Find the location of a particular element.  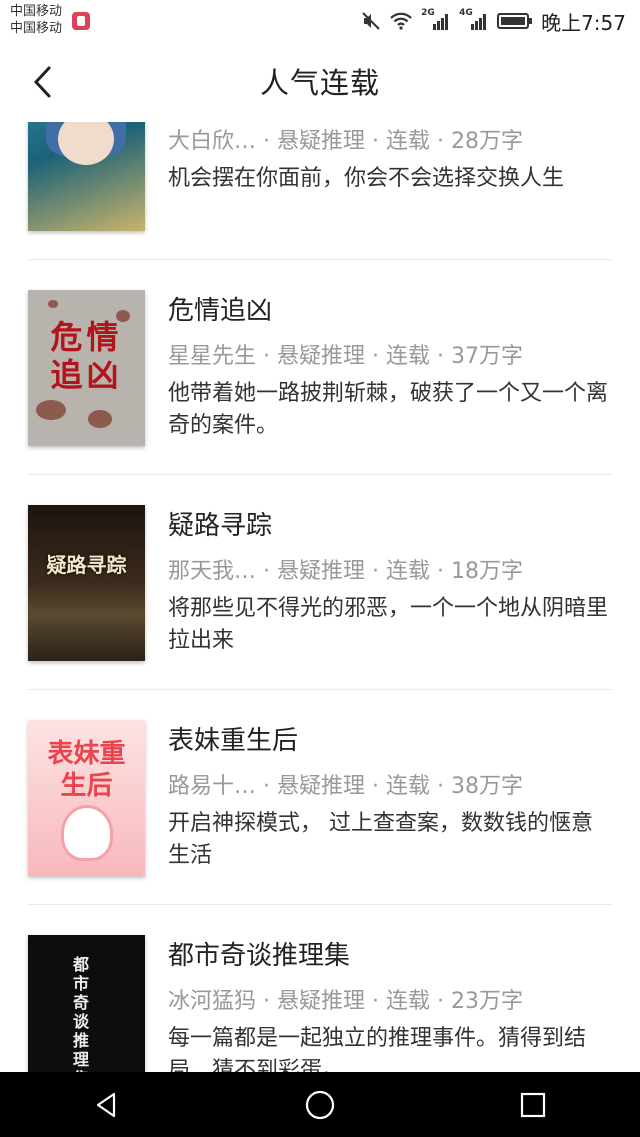

book-word-count: 37万字 is located at coordinates (487, 356).